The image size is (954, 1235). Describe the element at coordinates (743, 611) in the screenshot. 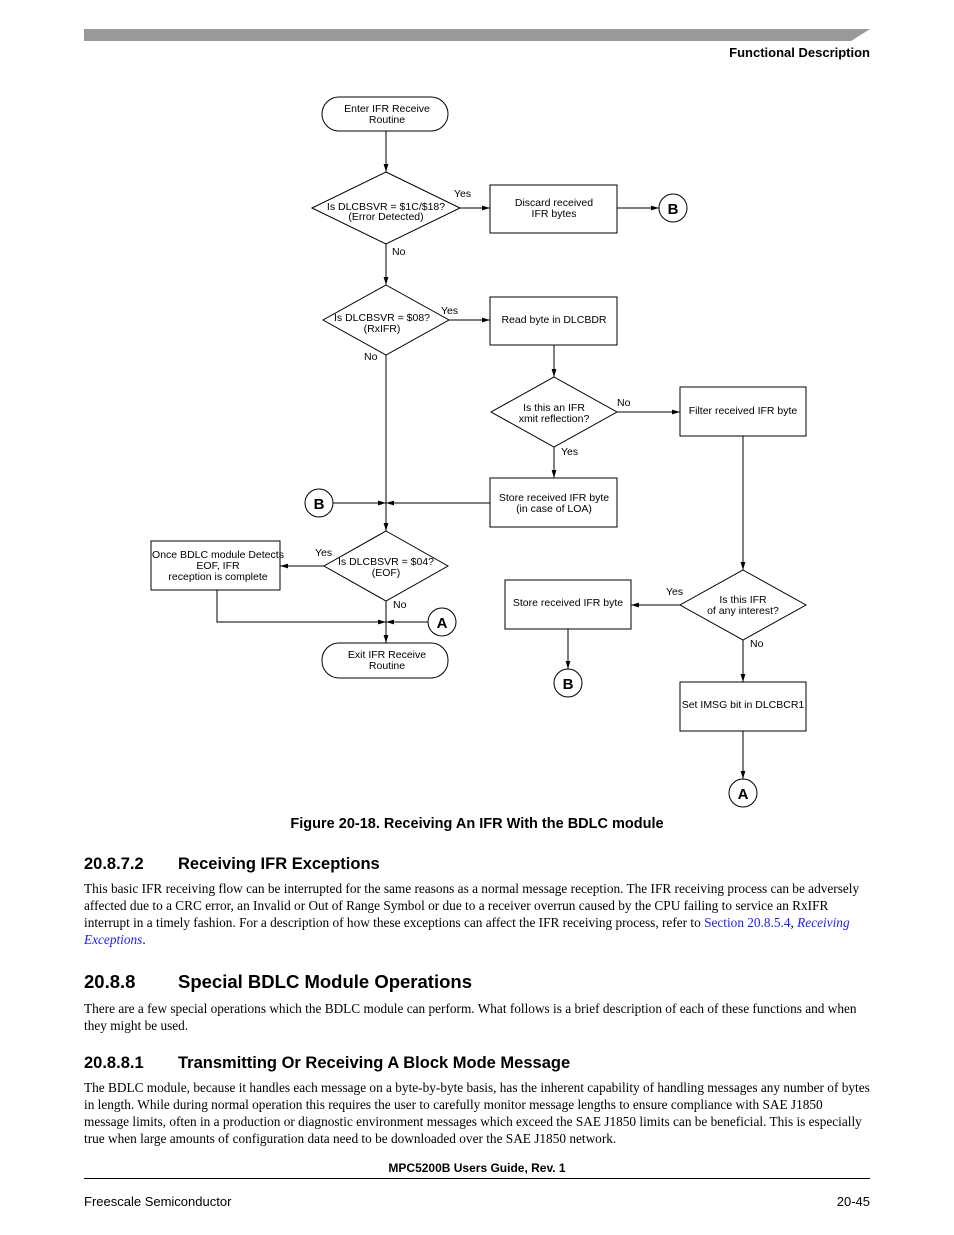

I see `decision-interest-text-2: of any interest?` at that location.